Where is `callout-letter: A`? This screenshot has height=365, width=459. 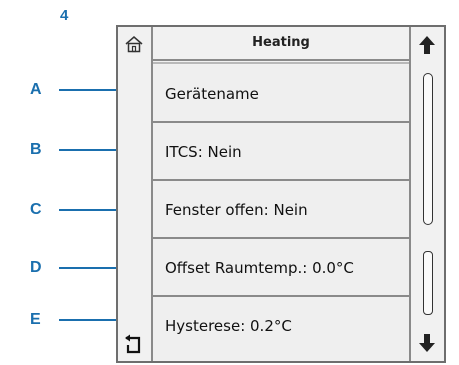 callout-letter: A is located at coordinates (36, 89).